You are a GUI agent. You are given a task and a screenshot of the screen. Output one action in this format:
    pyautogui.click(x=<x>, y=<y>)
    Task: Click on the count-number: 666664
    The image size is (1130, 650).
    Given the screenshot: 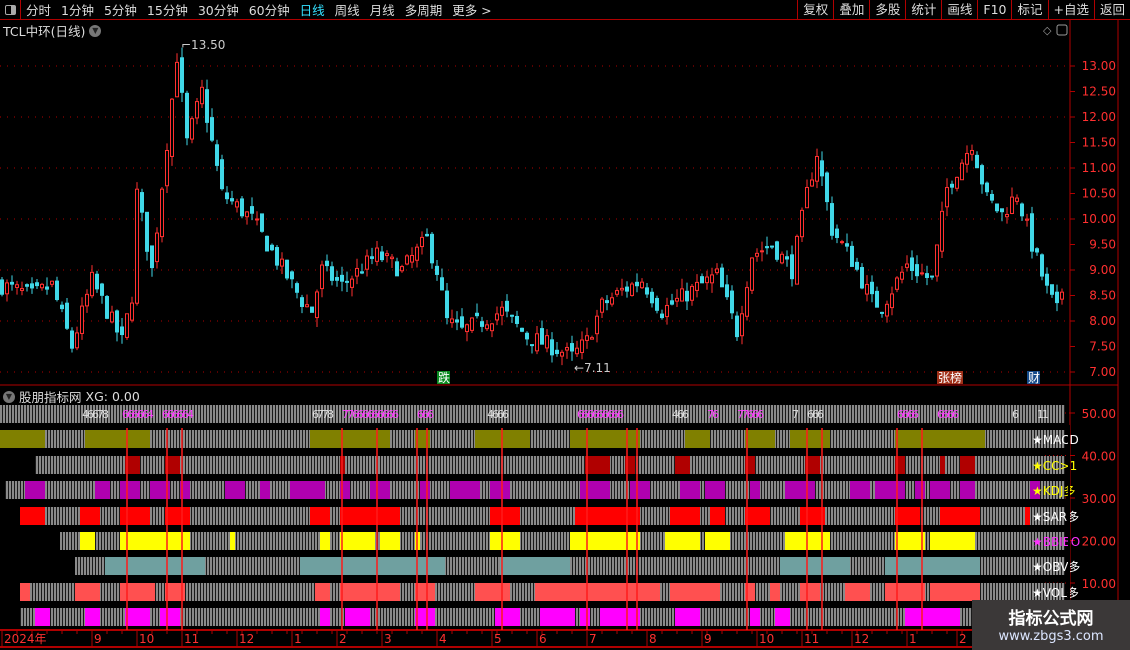 What is the action you would take?
    pyautogui.click(x=178, y=414)
    